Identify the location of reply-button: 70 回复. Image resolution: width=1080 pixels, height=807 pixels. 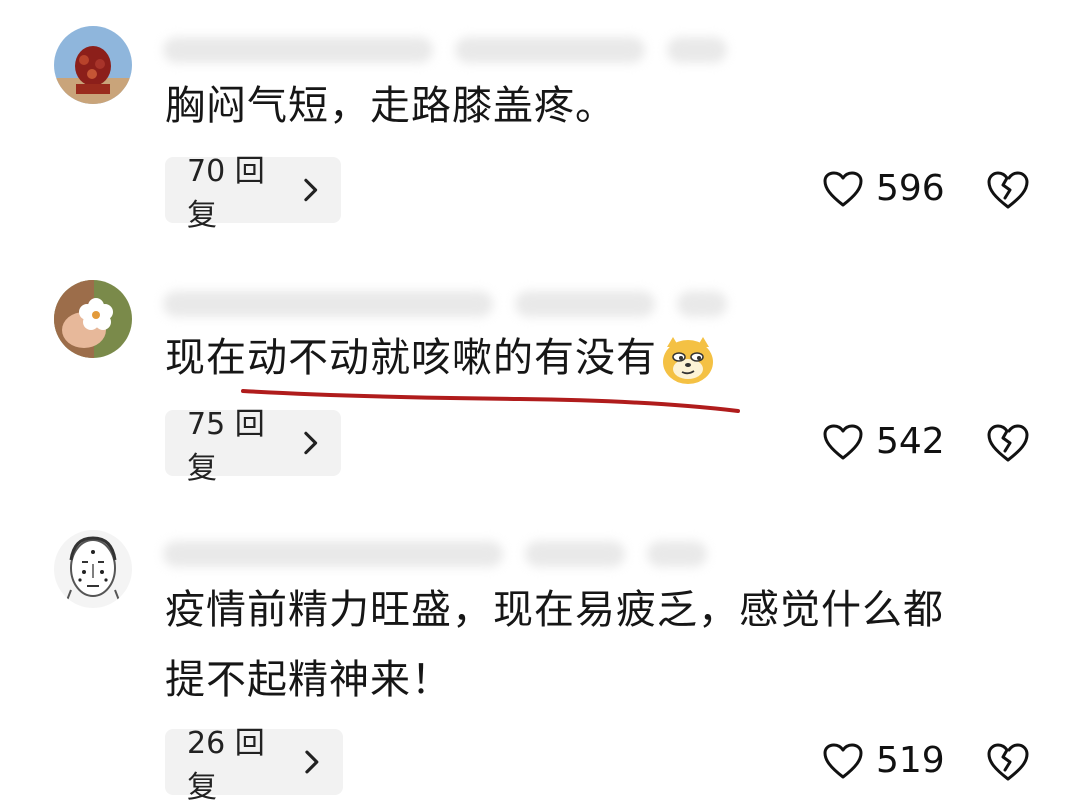
(253, 193).